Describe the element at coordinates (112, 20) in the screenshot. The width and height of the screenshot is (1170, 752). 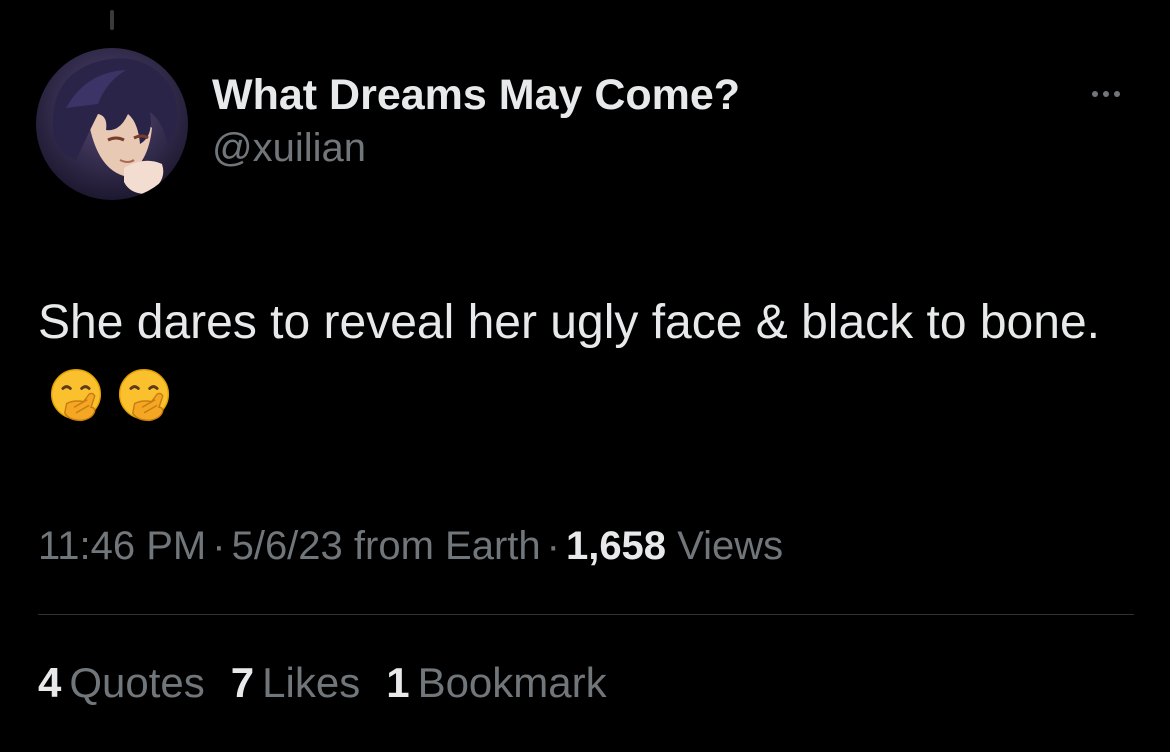
I see `thread-connector-line` at that location.